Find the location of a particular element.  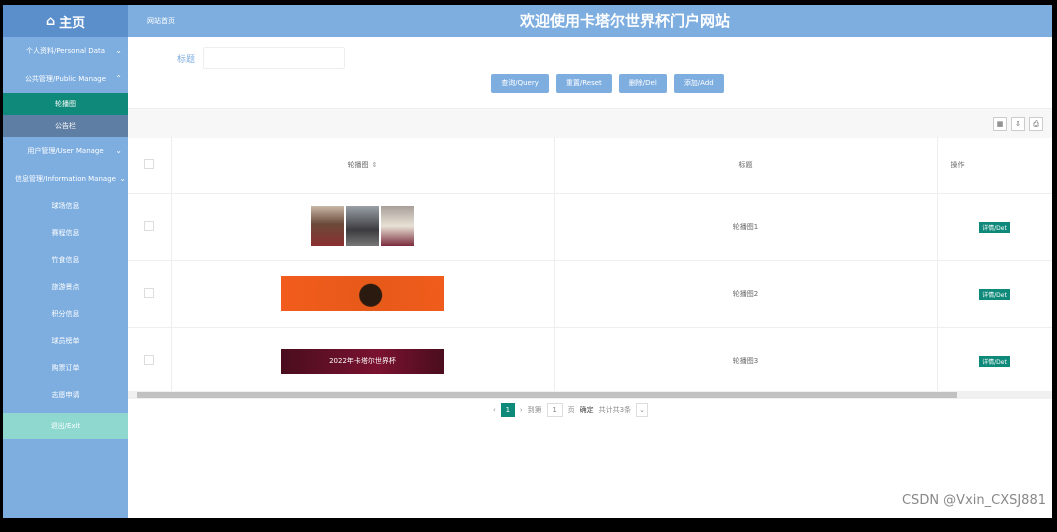

table-row: 轮播图1 详情/Det is located at coordinates (590, 227).